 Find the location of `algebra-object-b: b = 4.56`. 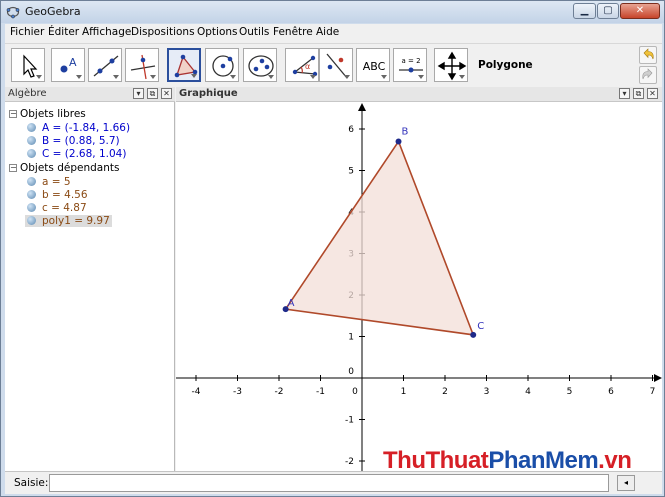

algebra-object-b: b = 4.56 is located at coordinates (57, 195).